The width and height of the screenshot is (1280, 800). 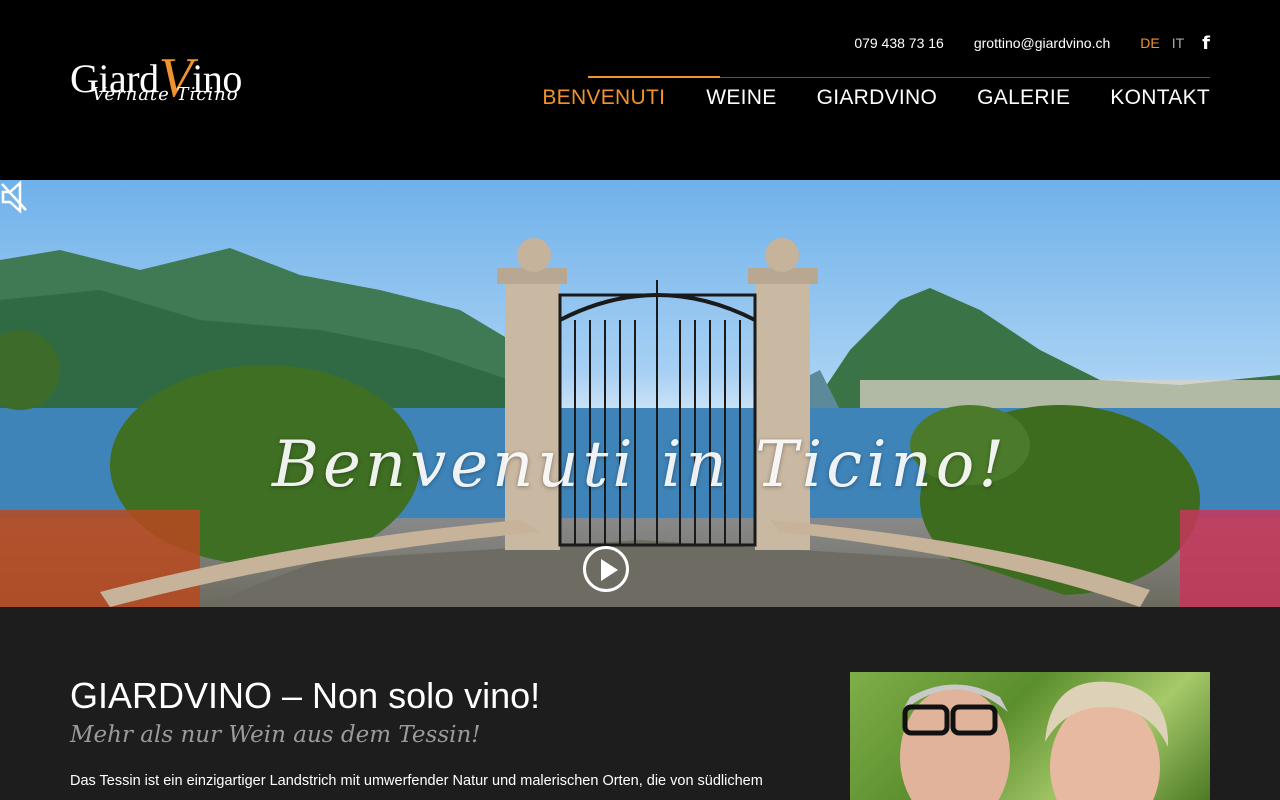 What do you see at coordinates (899, 43) in the screenshot?
I see `phone-link: 079 438 73 16` at bounding box center [899, 43].